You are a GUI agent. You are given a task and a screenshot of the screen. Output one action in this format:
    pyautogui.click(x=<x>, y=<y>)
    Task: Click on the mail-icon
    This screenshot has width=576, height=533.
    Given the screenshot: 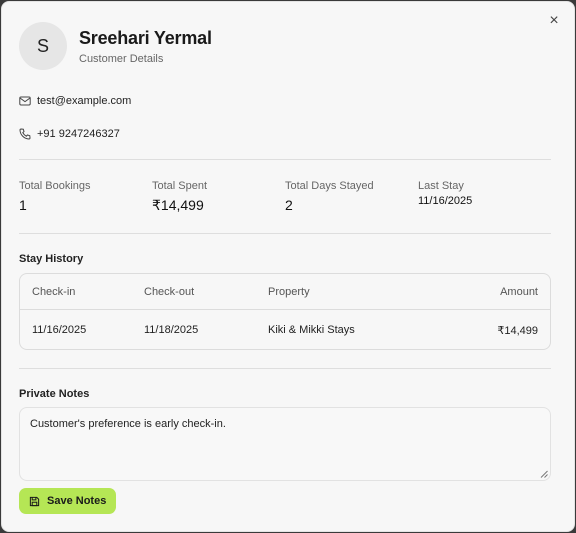 What is the action you would take?
    pyautogui.click(x=25, y=101)
    